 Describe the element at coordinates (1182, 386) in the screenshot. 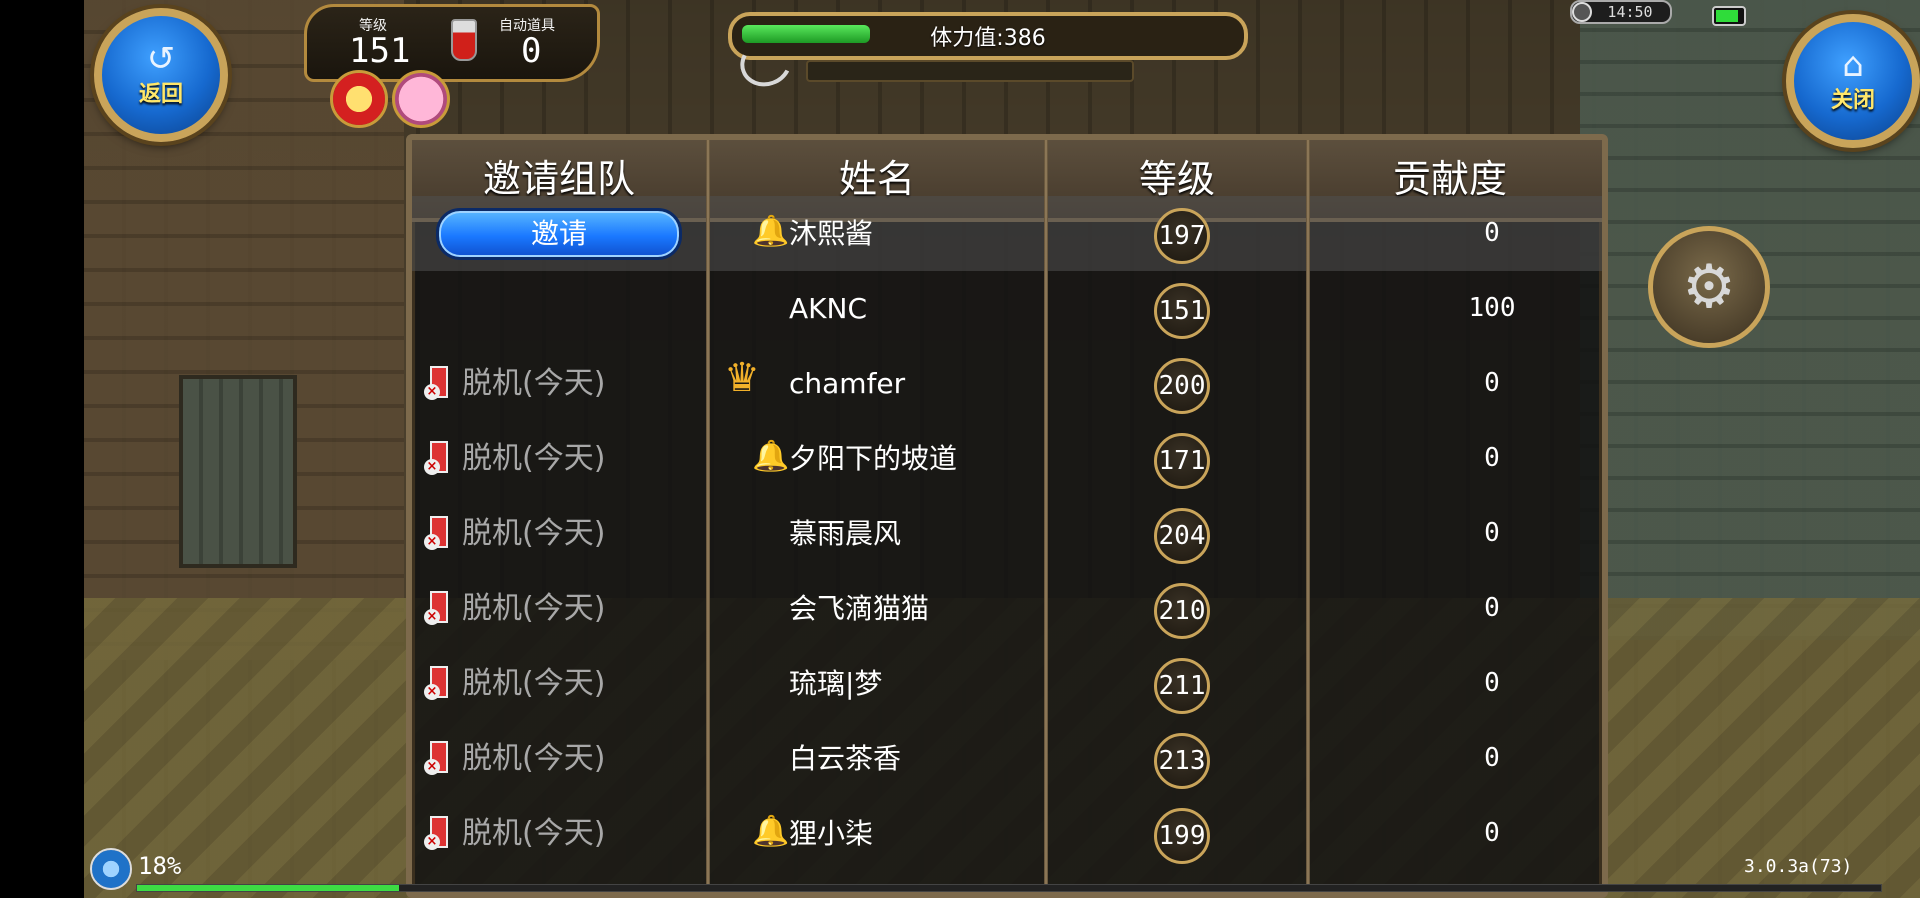

I see `member-level-badge: 200` at that location.